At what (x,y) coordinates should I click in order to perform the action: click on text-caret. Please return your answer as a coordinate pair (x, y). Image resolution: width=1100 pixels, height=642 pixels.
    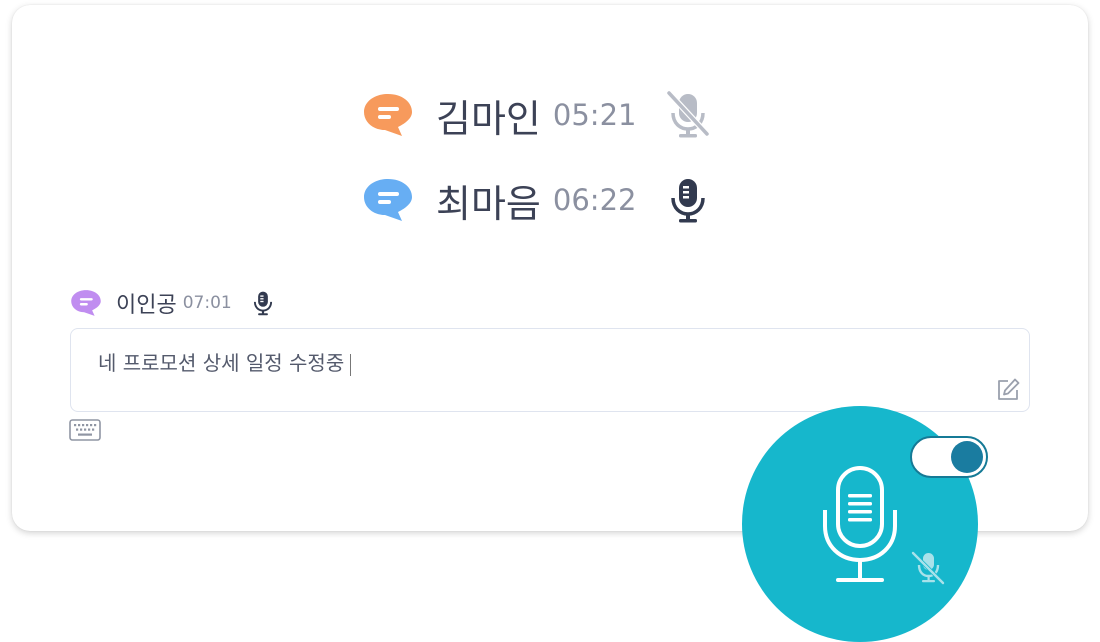
    Looking at the image, I should click on (351, 364).